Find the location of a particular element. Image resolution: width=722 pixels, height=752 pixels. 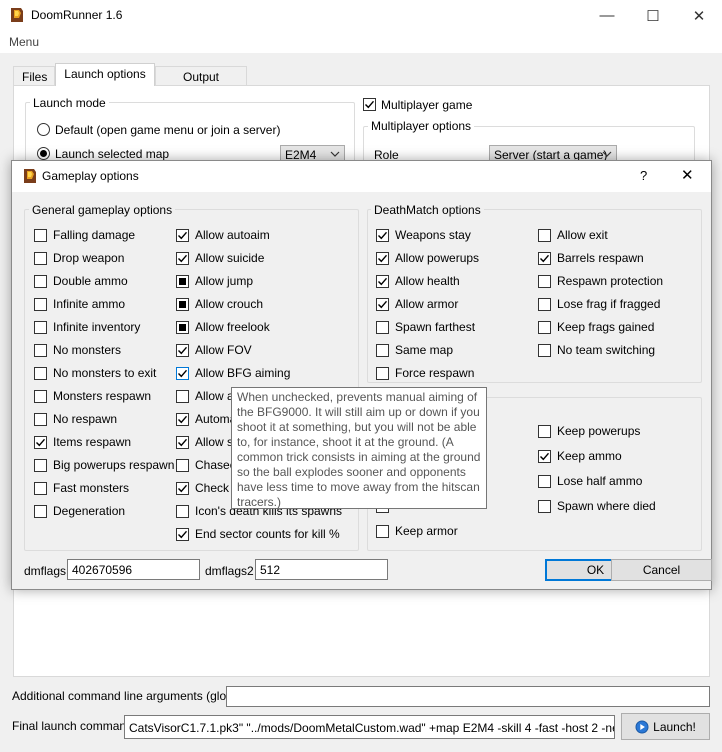

checkbox-item-spawn-where-died: Spawn where died is located at coordinates (597, 506).